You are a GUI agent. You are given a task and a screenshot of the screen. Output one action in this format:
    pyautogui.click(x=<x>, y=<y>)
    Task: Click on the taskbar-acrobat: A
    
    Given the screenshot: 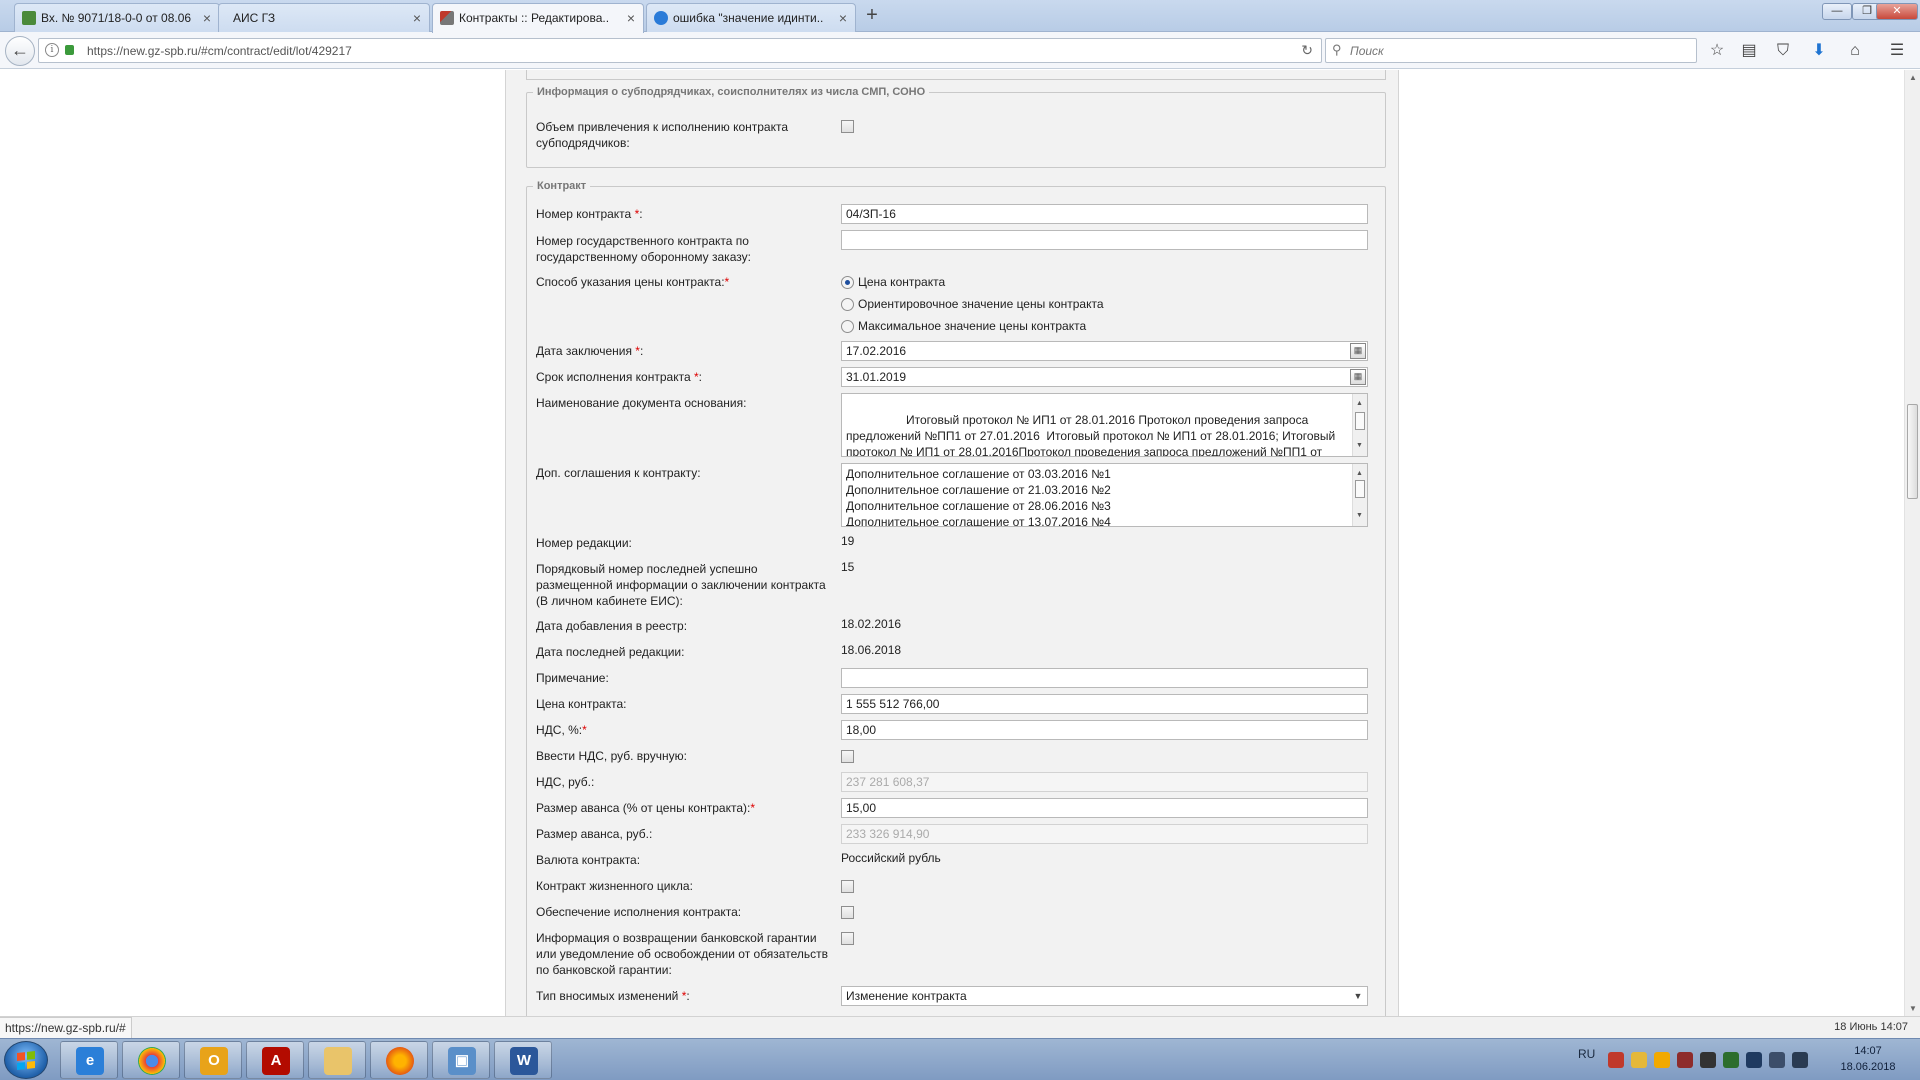 What is the action you would take?
    pyautogui.click(x=275, y=1060)
    